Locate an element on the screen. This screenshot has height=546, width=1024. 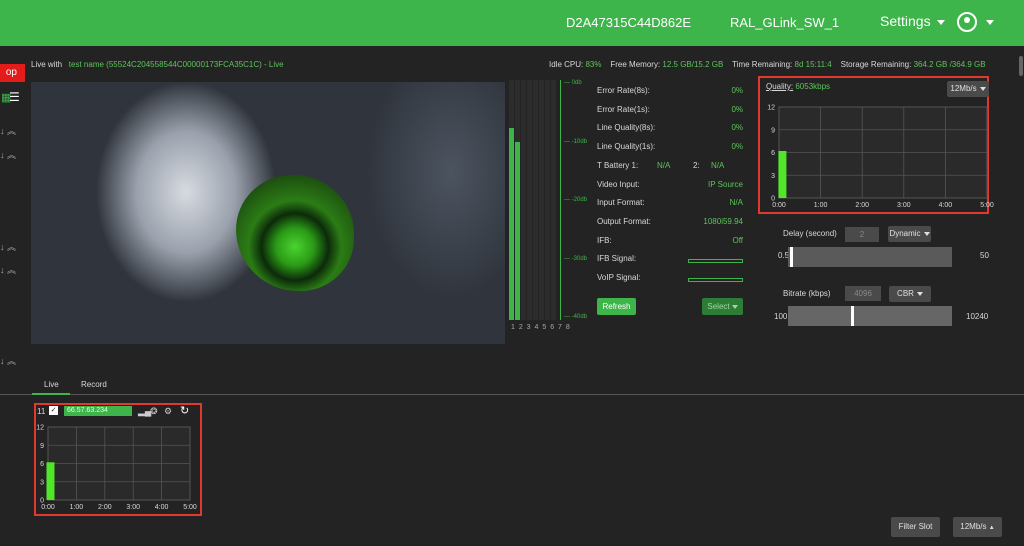
stat-label: Line Quality(8s): is located at coordinates (626, 128).